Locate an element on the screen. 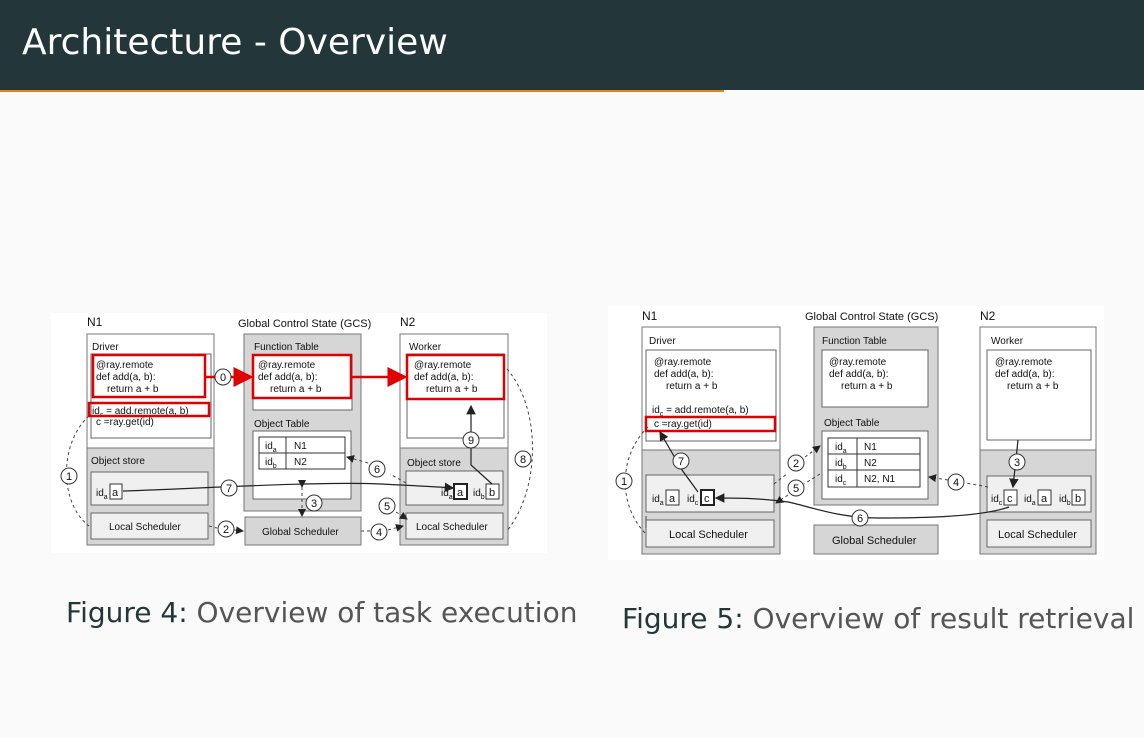 The image size is (1144, 738). n2-obj-c-value: c is located at coordinates (1010, 499).